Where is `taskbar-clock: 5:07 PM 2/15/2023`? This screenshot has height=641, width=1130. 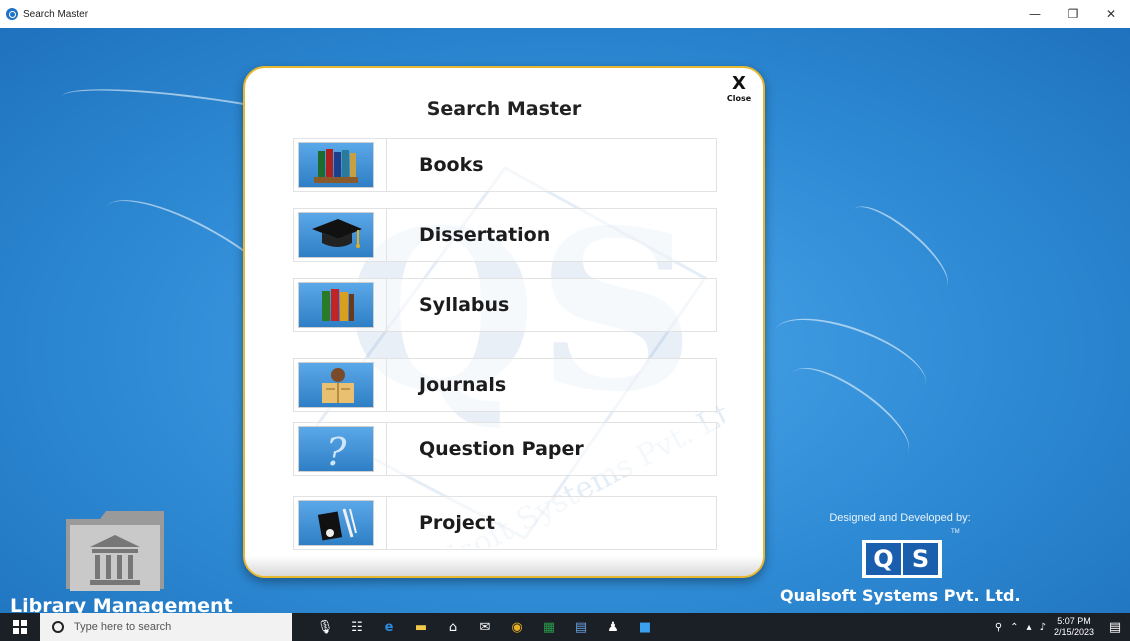
taskbar-clock: 5:07 PM 2/15/2023 is located at coordinates (1074, 627).